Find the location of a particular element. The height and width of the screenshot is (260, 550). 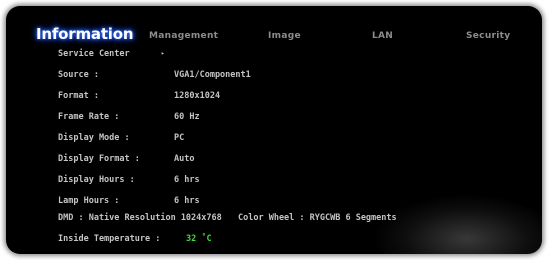

service-center-item: Service Center ▸ is located at coordinates (111, 54).